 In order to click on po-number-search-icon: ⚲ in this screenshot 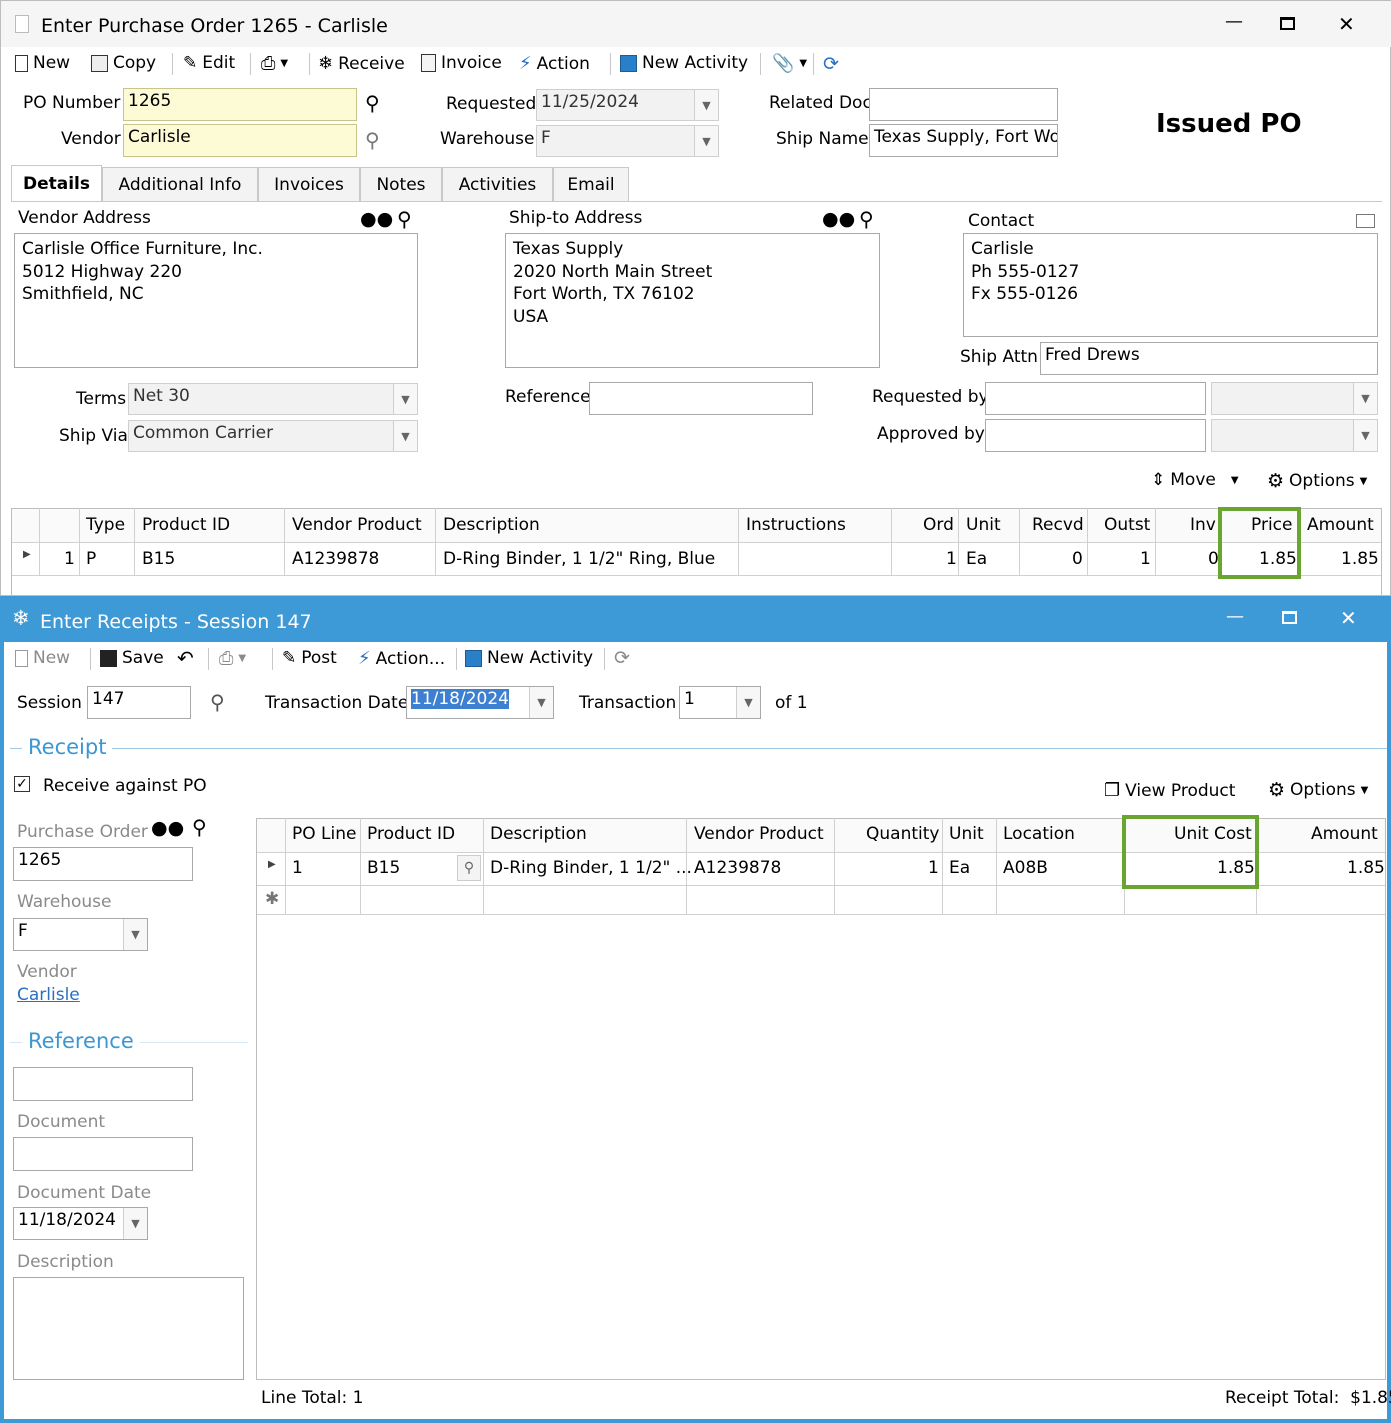, I will do `click(372, 103)`.